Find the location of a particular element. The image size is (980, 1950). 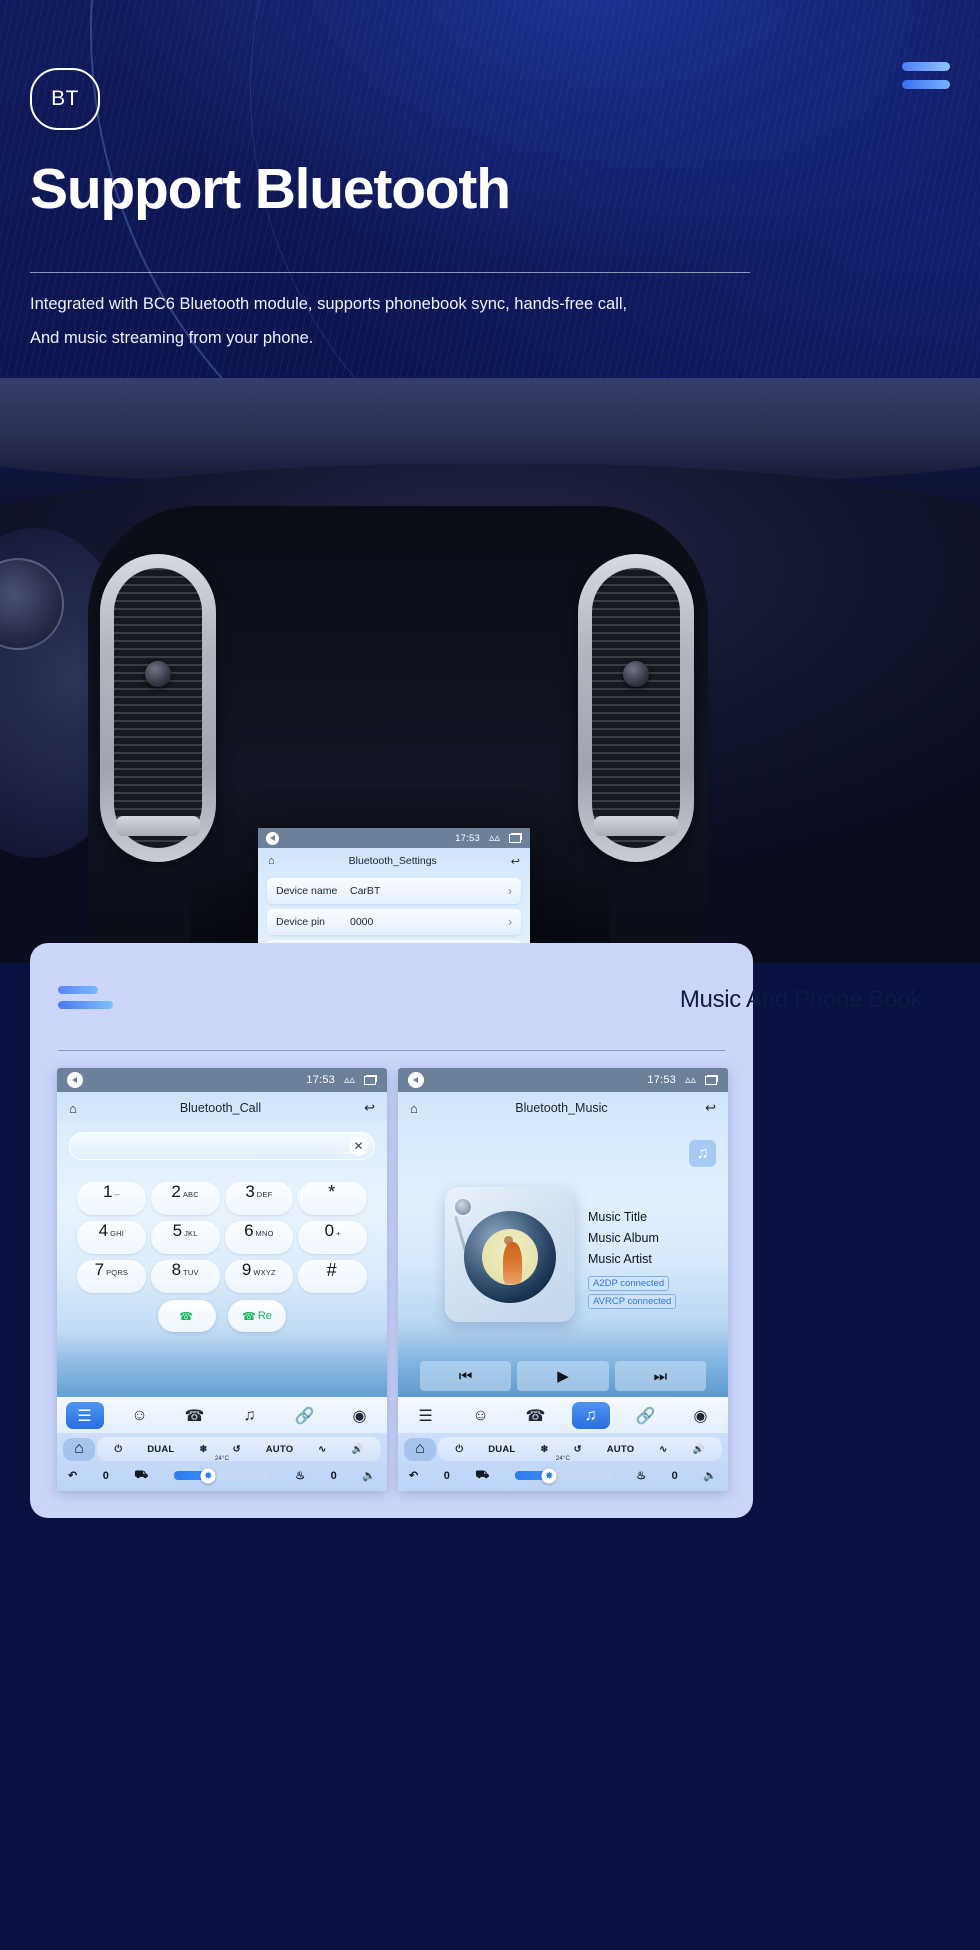

key-8: 8 TUV is located at coordinates (185, 1276).